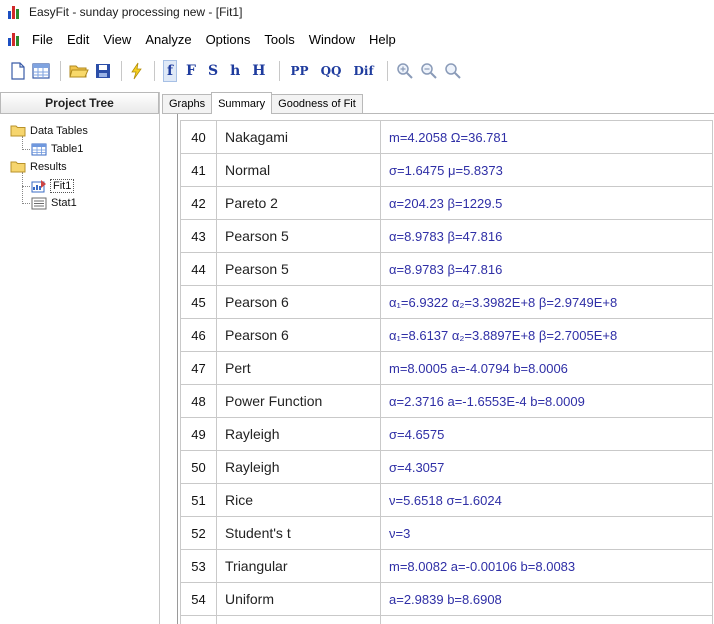  What do you see at coordinates (298, 467) in the screenshot?
I see `distribution-name-cell: Rayleigh` at bounding box center [298, 467].